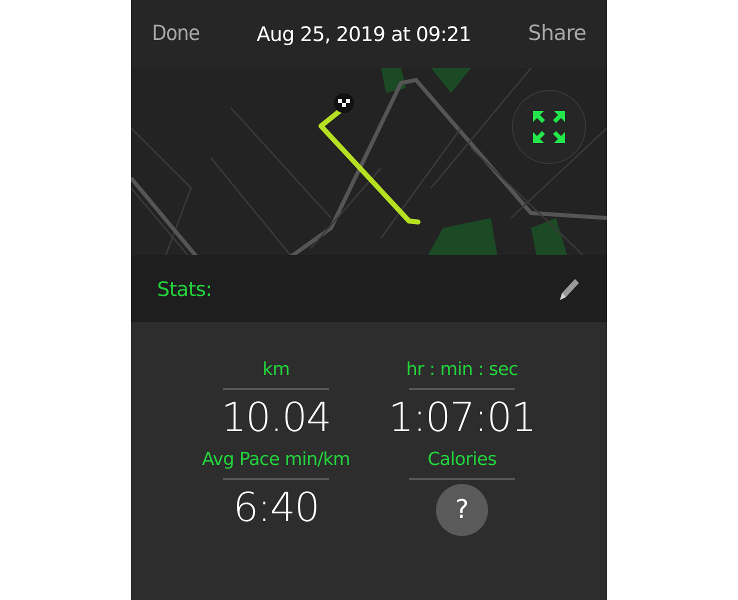 The height and width of the screenshot is (600, 738). What do you see at coordinates (549, 127) in the screenshot?
I see `expand-icon` at bounding box center [549, 127].